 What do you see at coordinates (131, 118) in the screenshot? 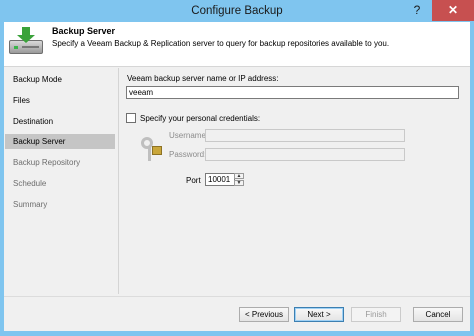
I see `credentials-checkbox` at bounding box center [131, 118].